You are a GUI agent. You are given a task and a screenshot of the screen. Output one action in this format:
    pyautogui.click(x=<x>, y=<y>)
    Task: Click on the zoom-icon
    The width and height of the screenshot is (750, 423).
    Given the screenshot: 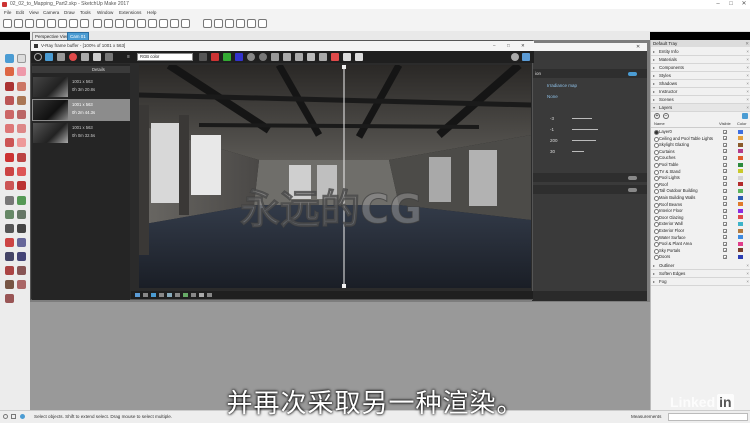 What is the action you would take?
    pyautogui.click(x=9, y=256)
    